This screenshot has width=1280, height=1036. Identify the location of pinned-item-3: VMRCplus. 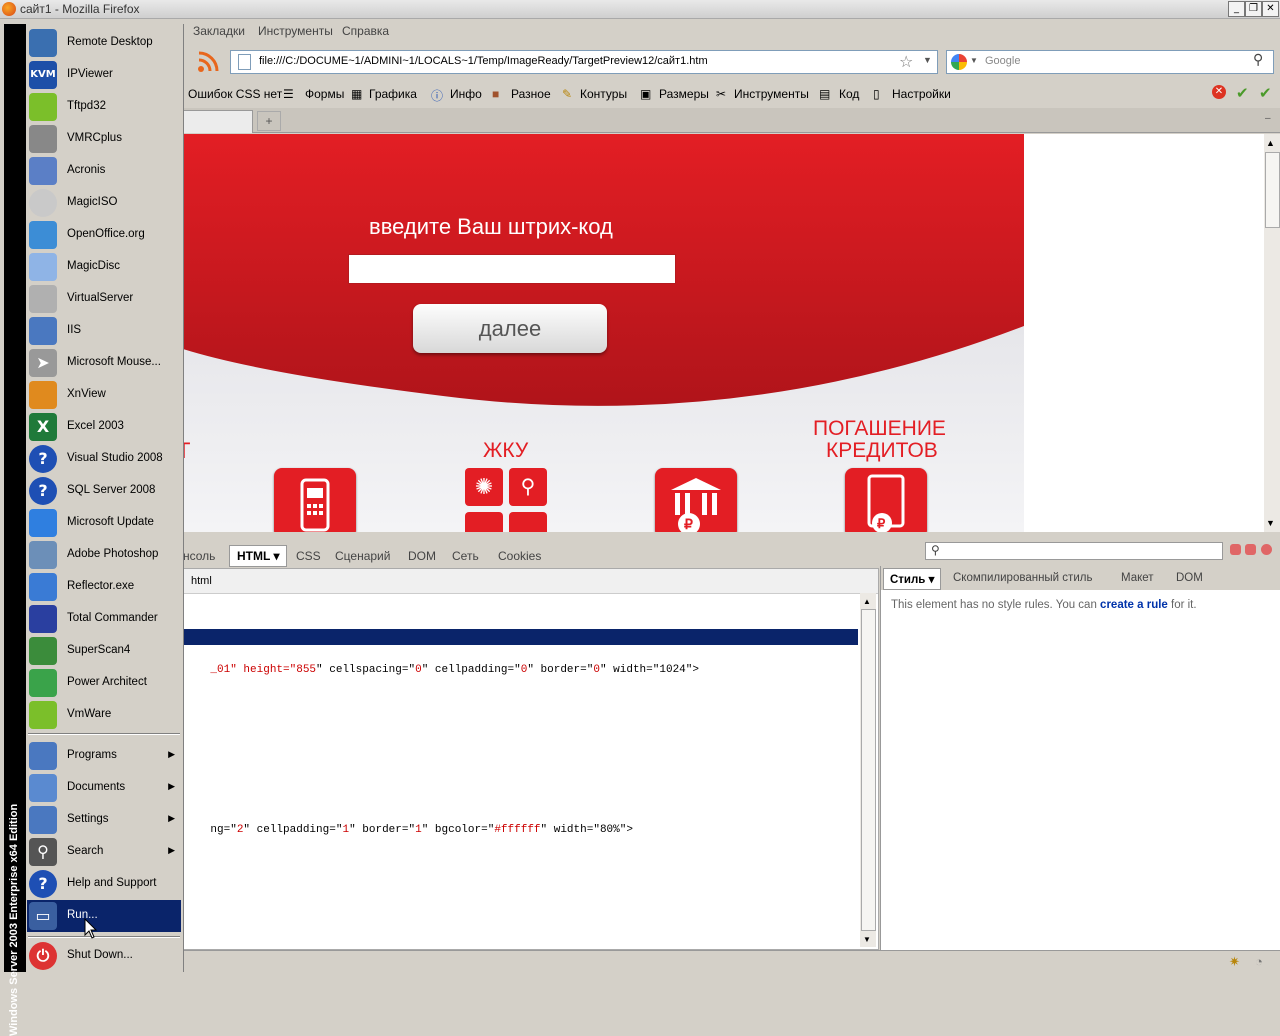
(104, 139).